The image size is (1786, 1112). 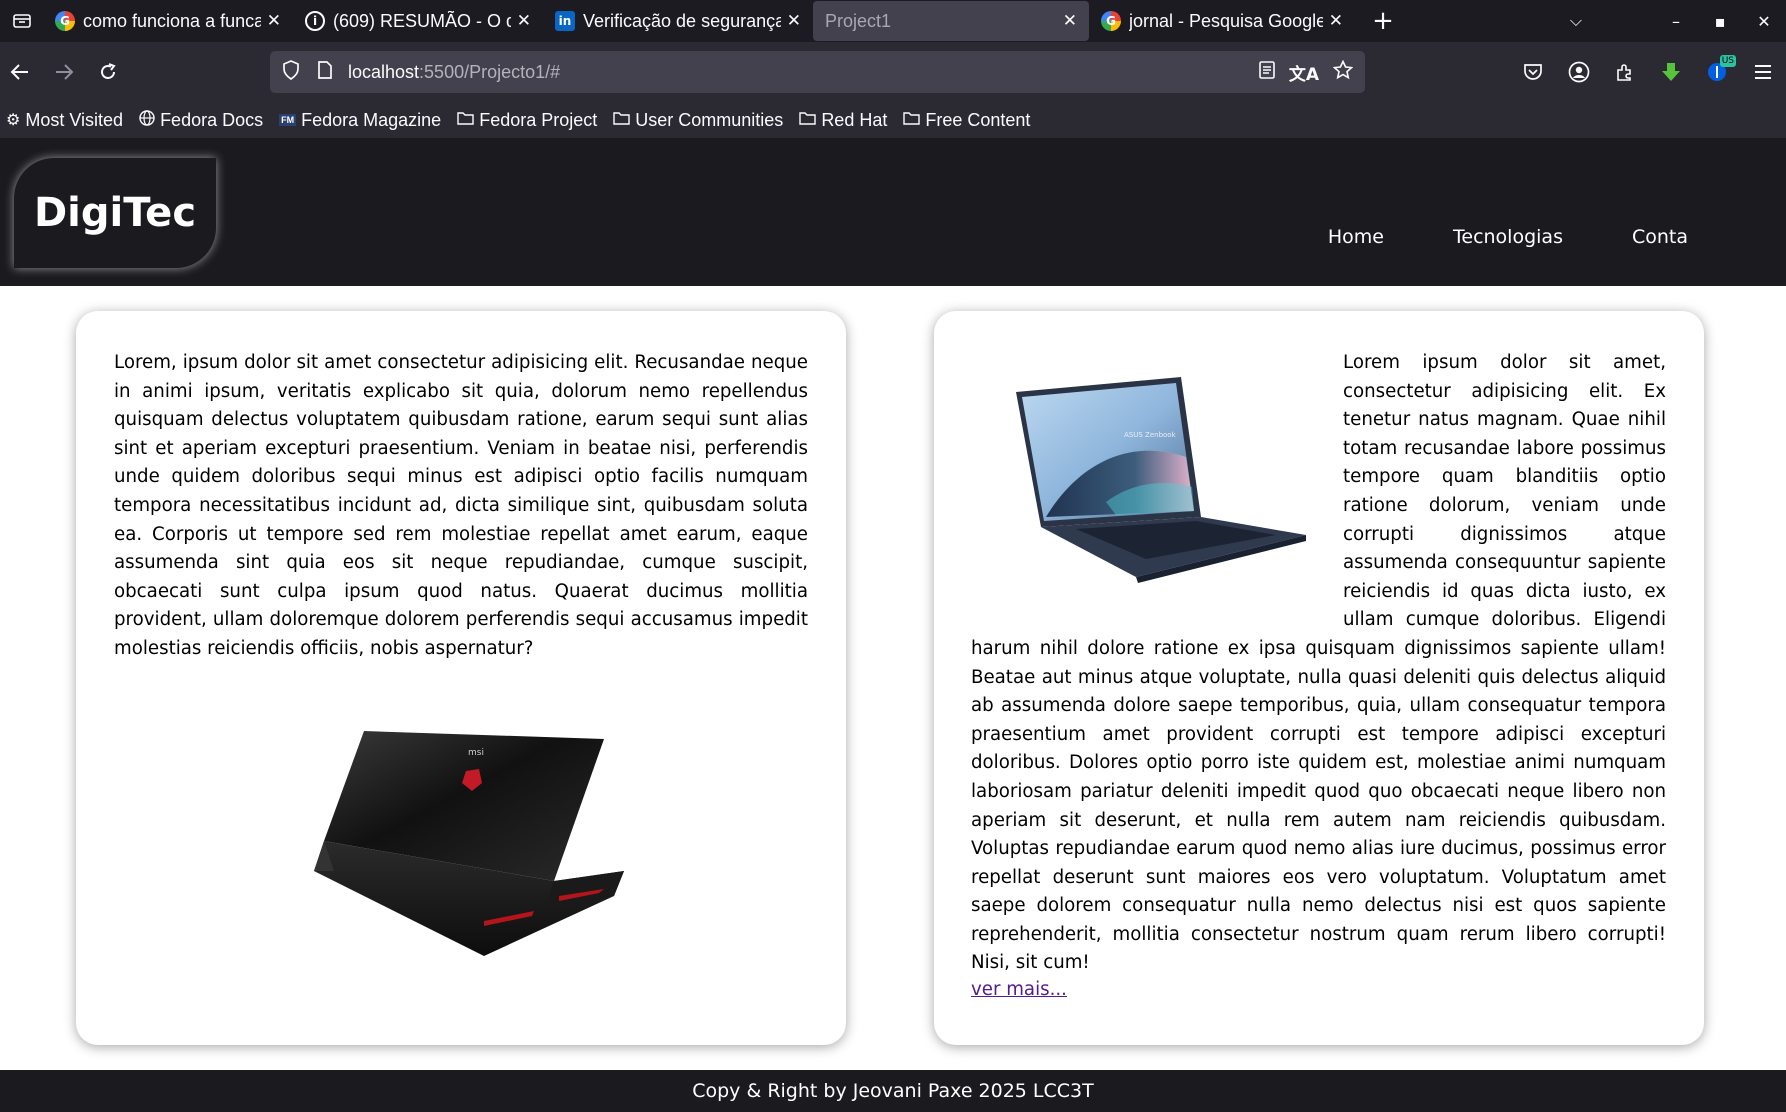 I want to click on url-bar: localhost:5500/Projecto1/# 文A, so click(x=817, y=72).